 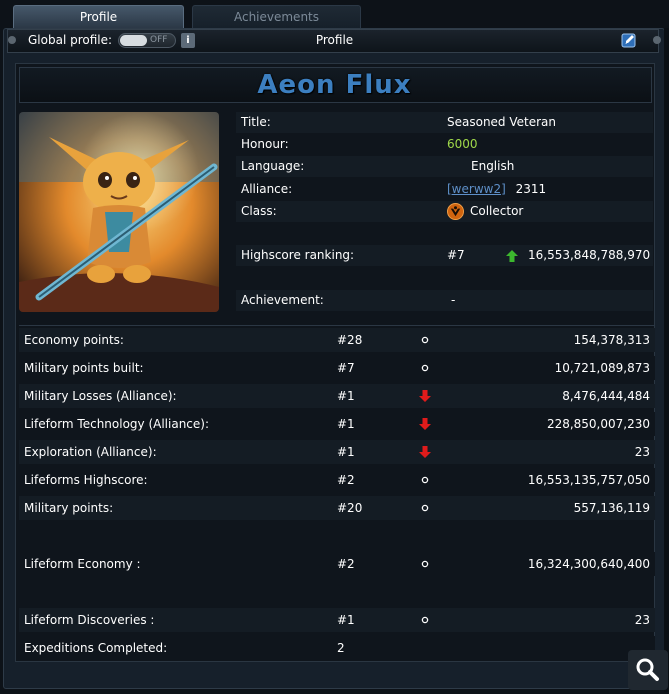 I want to click on stat-name: Military Losses (Alliance):, so click(x=100, y=396).